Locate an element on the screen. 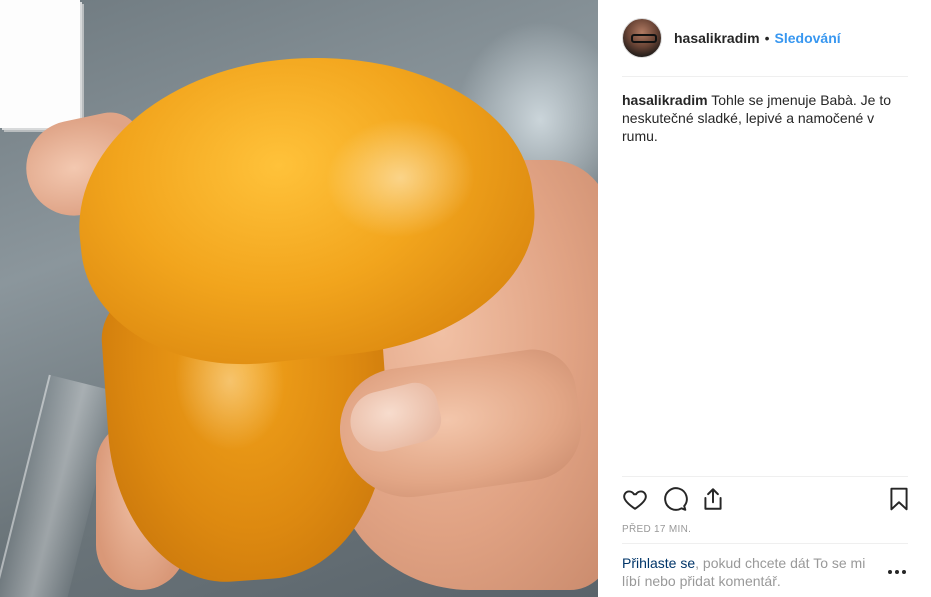 The height and width of the screenshot is (597, 931). follow-button: Sledování is located at coordinates (808, 38).